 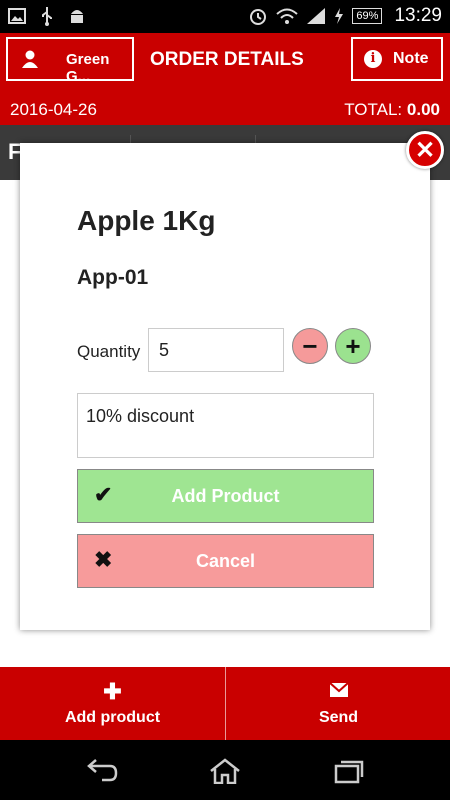 I want to click on close-dialog-button: ✕, so click(x=425, y=150).